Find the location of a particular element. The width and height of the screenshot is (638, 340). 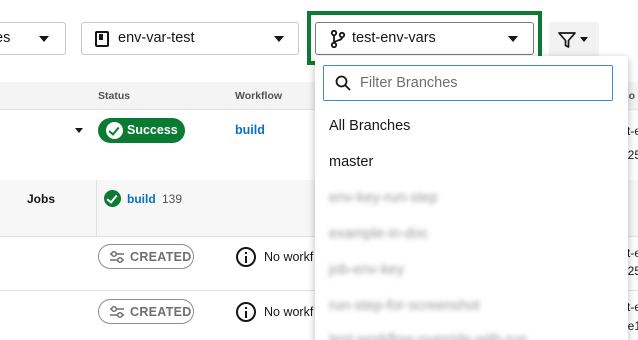

branch-option: env-key-run-step is located at coordinates (383, 198).